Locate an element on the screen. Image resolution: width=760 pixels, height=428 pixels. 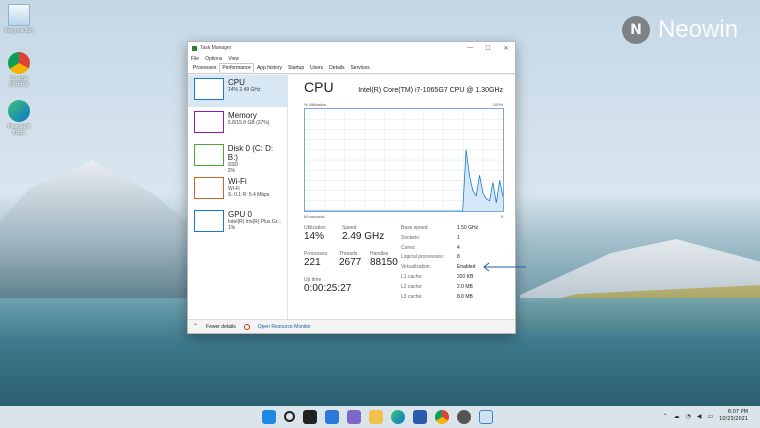
neowin-brand: Neowin is located at coordinates (698, 29).